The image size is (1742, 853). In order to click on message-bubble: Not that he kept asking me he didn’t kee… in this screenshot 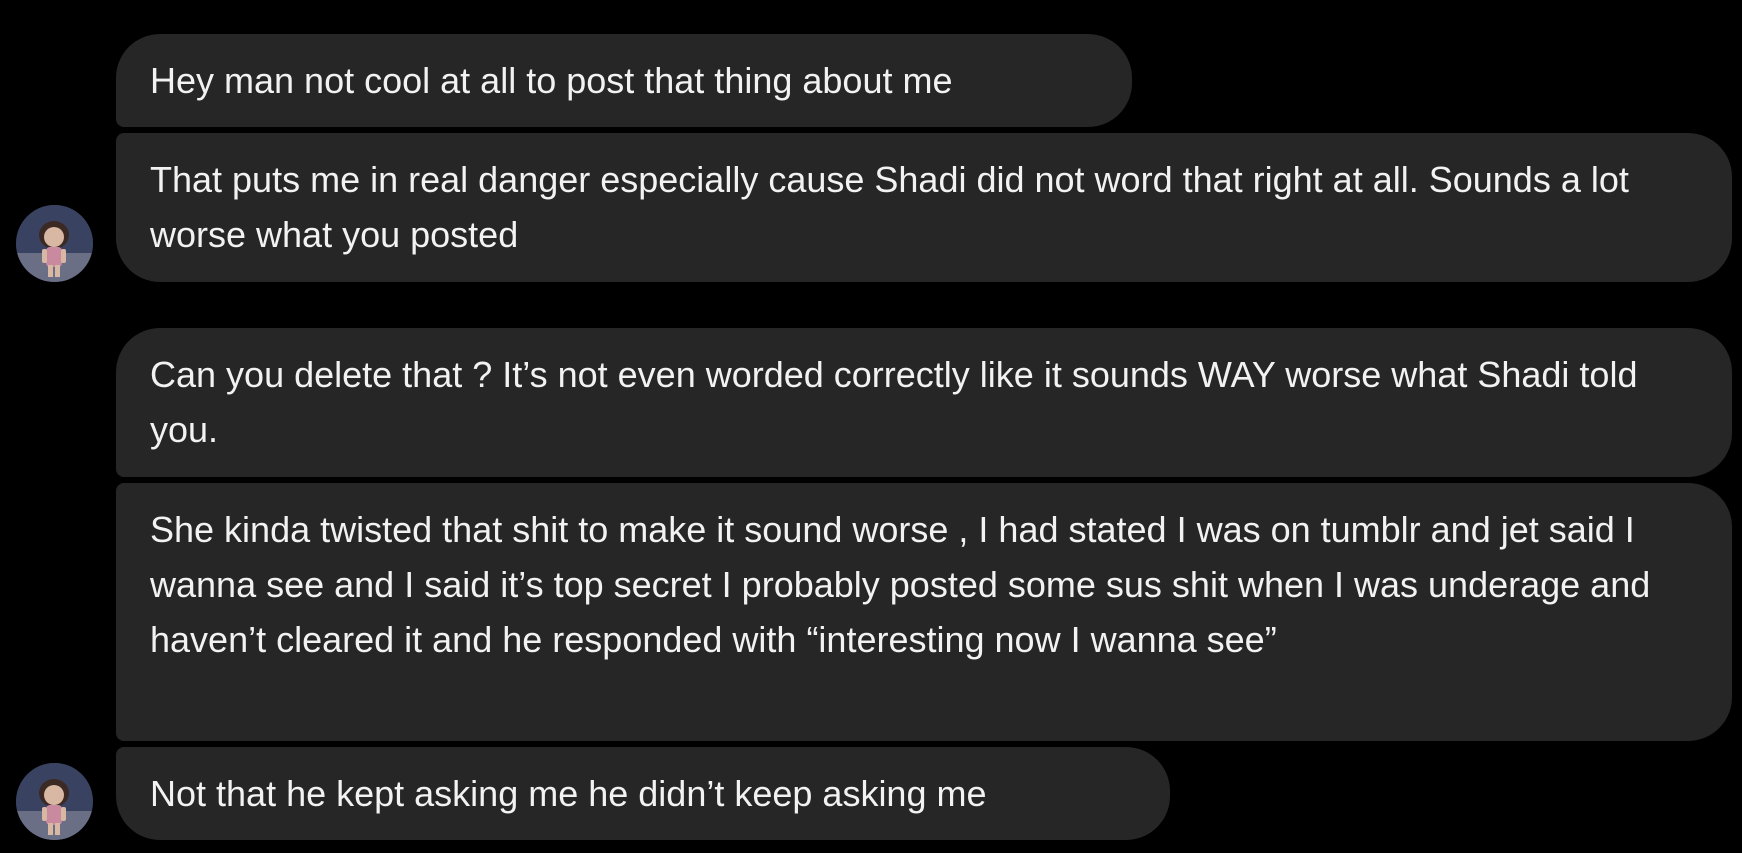, I will do `click(643, 793)`.